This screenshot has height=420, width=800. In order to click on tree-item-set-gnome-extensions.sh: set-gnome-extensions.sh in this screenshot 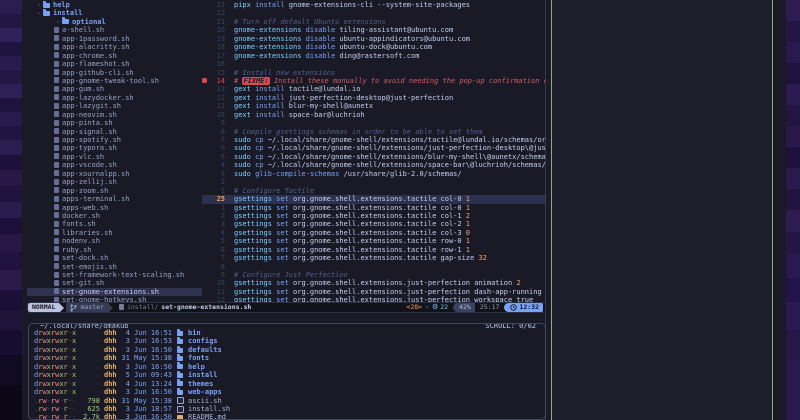, I will do `click(114, 292)`.